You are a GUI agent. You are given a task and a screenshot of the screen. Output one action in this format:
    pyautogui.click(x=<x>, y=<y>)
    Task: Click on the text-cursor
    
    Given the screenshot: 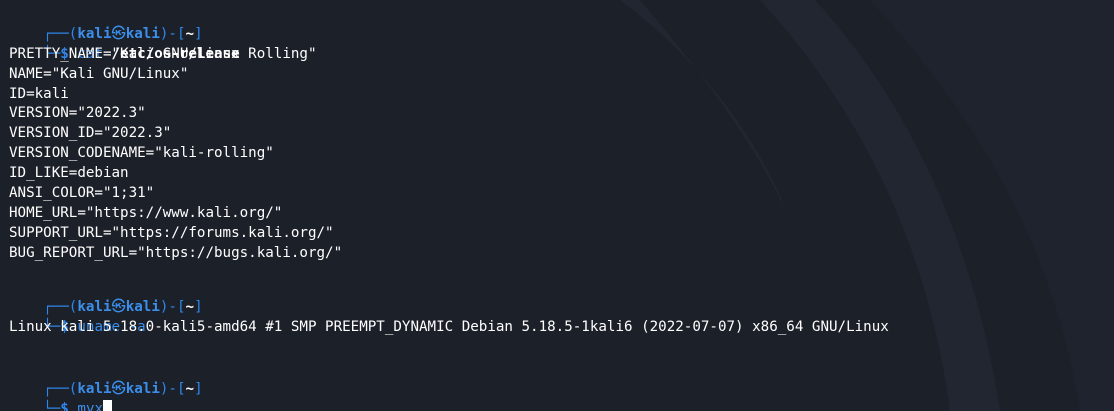 What is the action you would take?
    pyautogui.click(x=107, y=405)
    